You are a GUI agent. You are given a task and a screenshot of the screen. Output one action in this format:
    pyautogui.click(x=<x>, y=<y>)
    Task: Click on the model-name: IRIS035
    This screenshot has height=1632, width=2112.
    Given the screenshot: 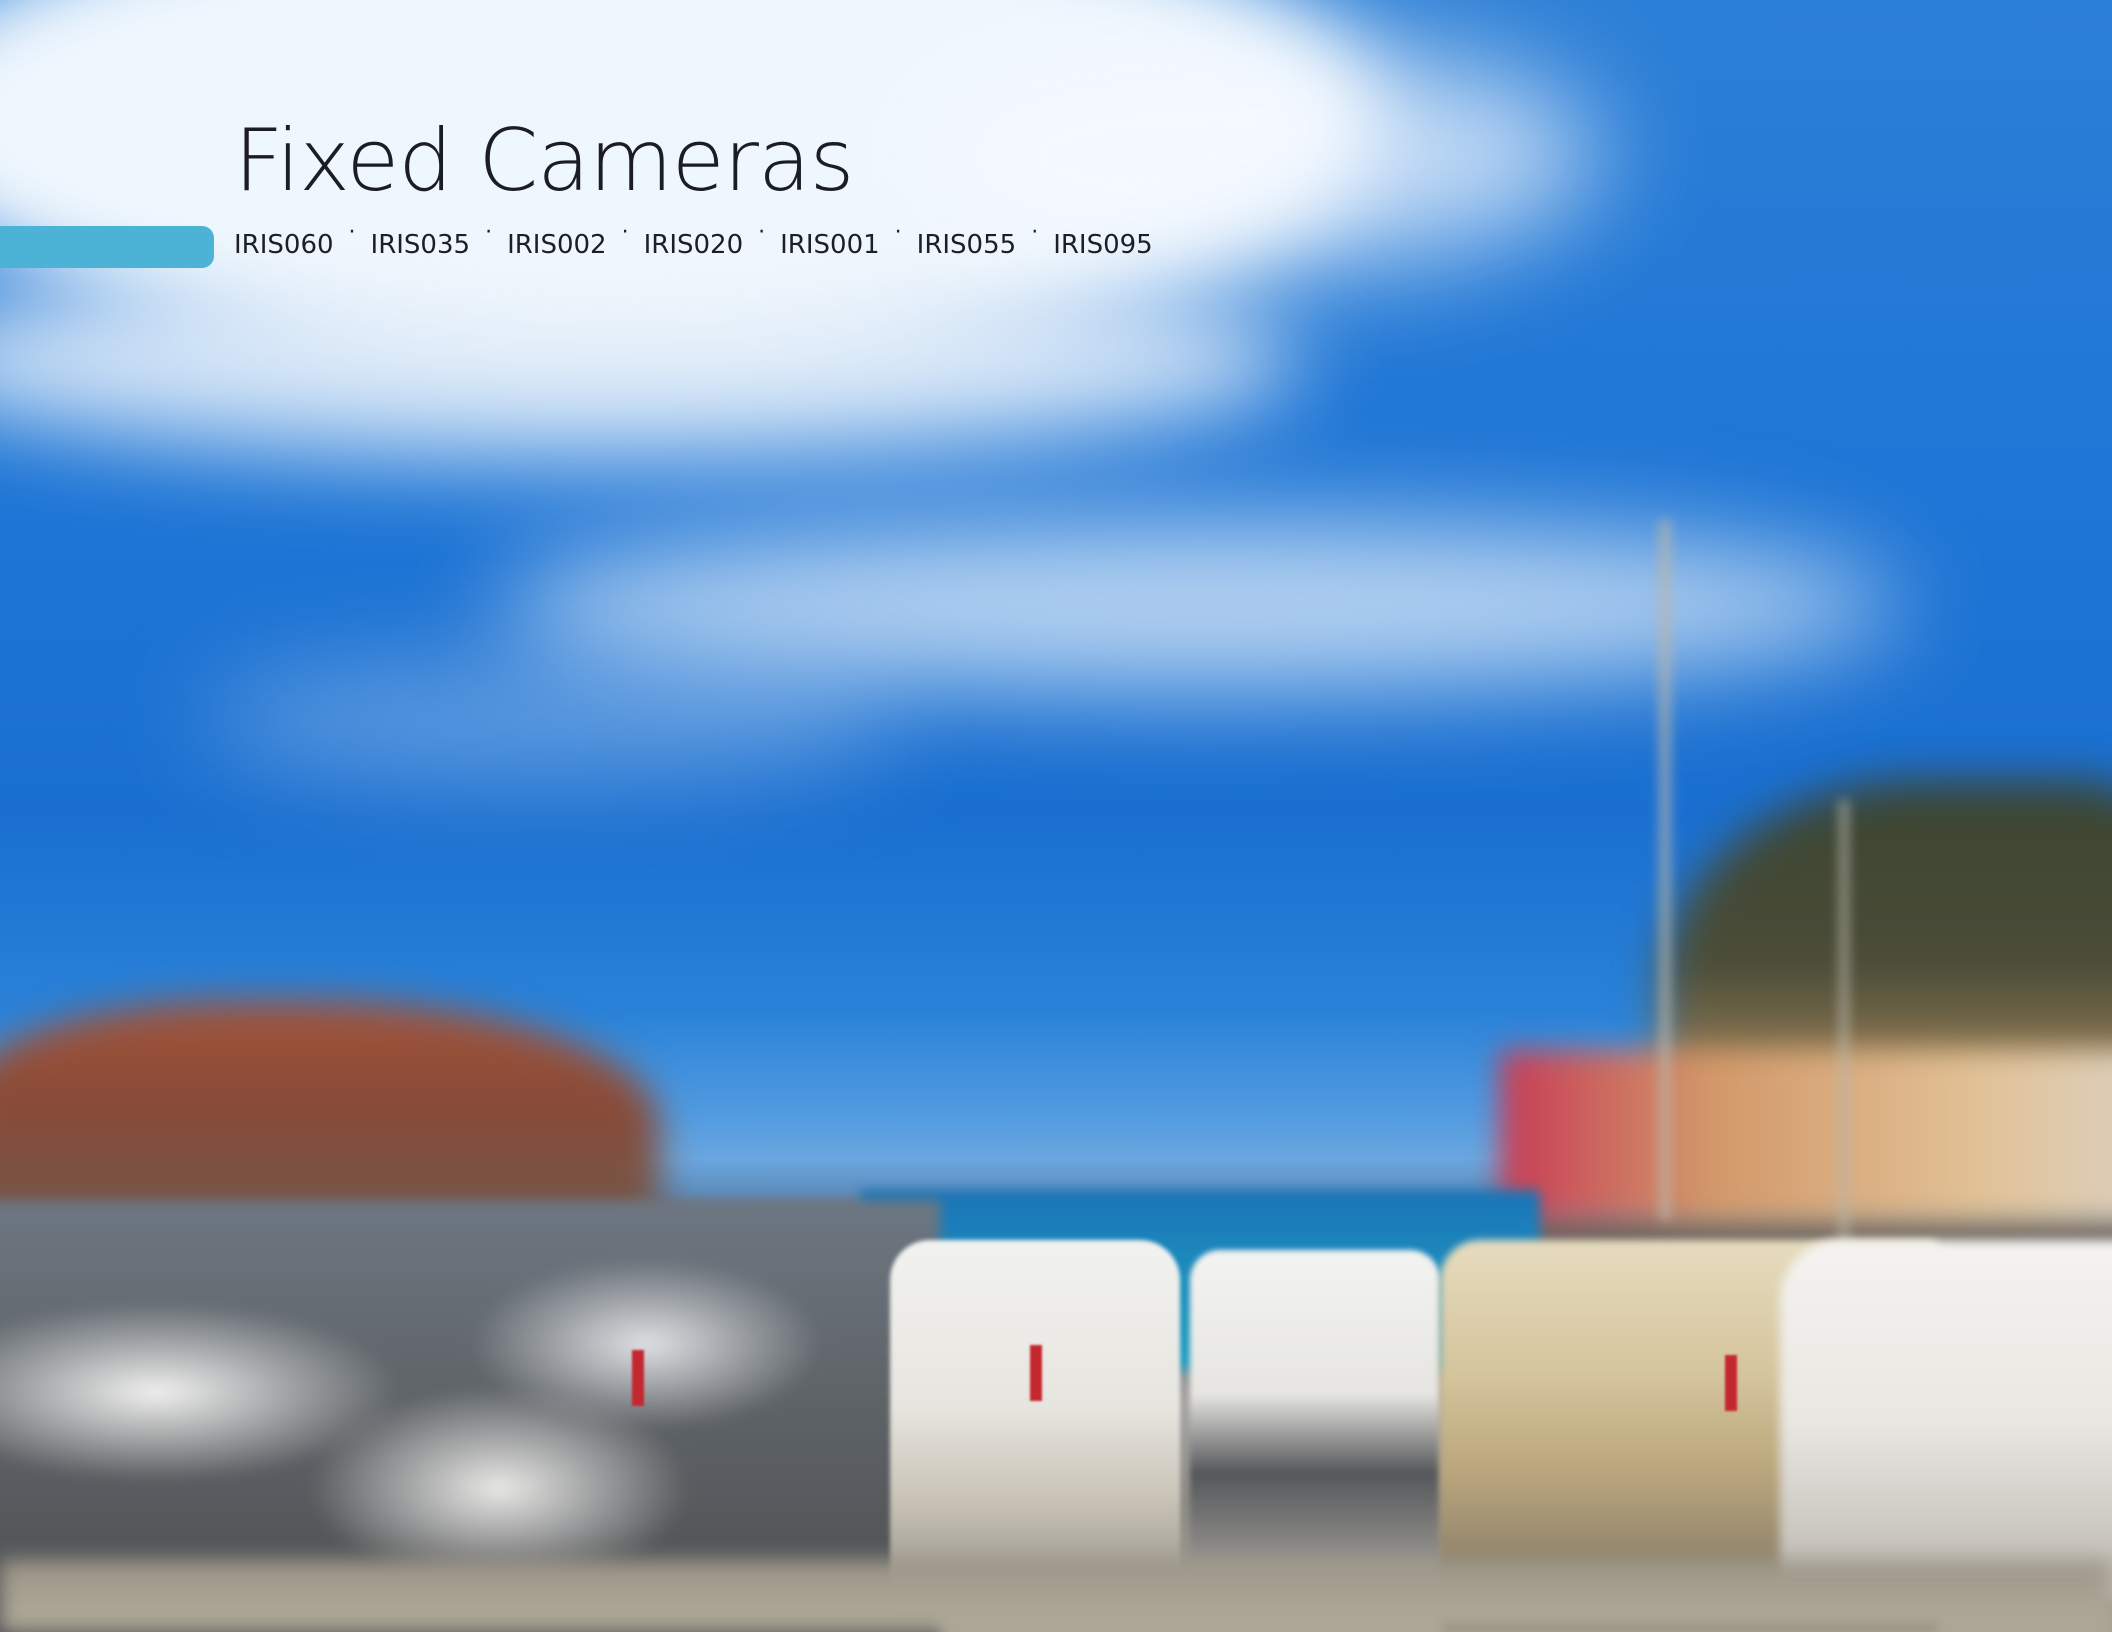 What is the action you would take?
    pyautogui.click(x=420, y=245)
    